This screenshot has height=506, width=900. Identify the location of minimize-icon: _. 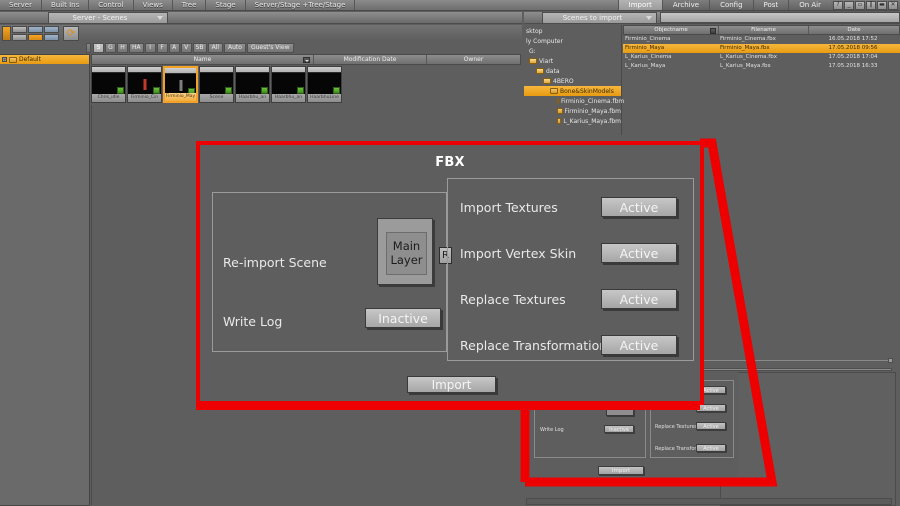
(849, 5).